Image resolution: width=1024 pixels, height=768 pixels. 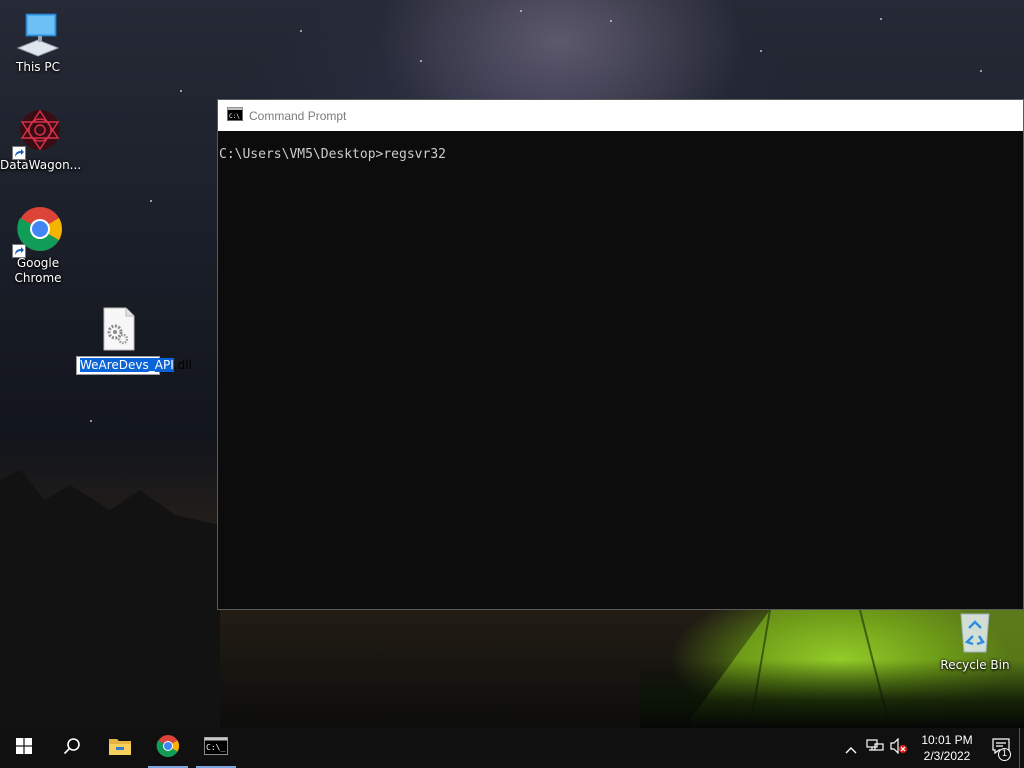 I want to click on desktop-icon-label: This PC, so click(x=38, y=67).